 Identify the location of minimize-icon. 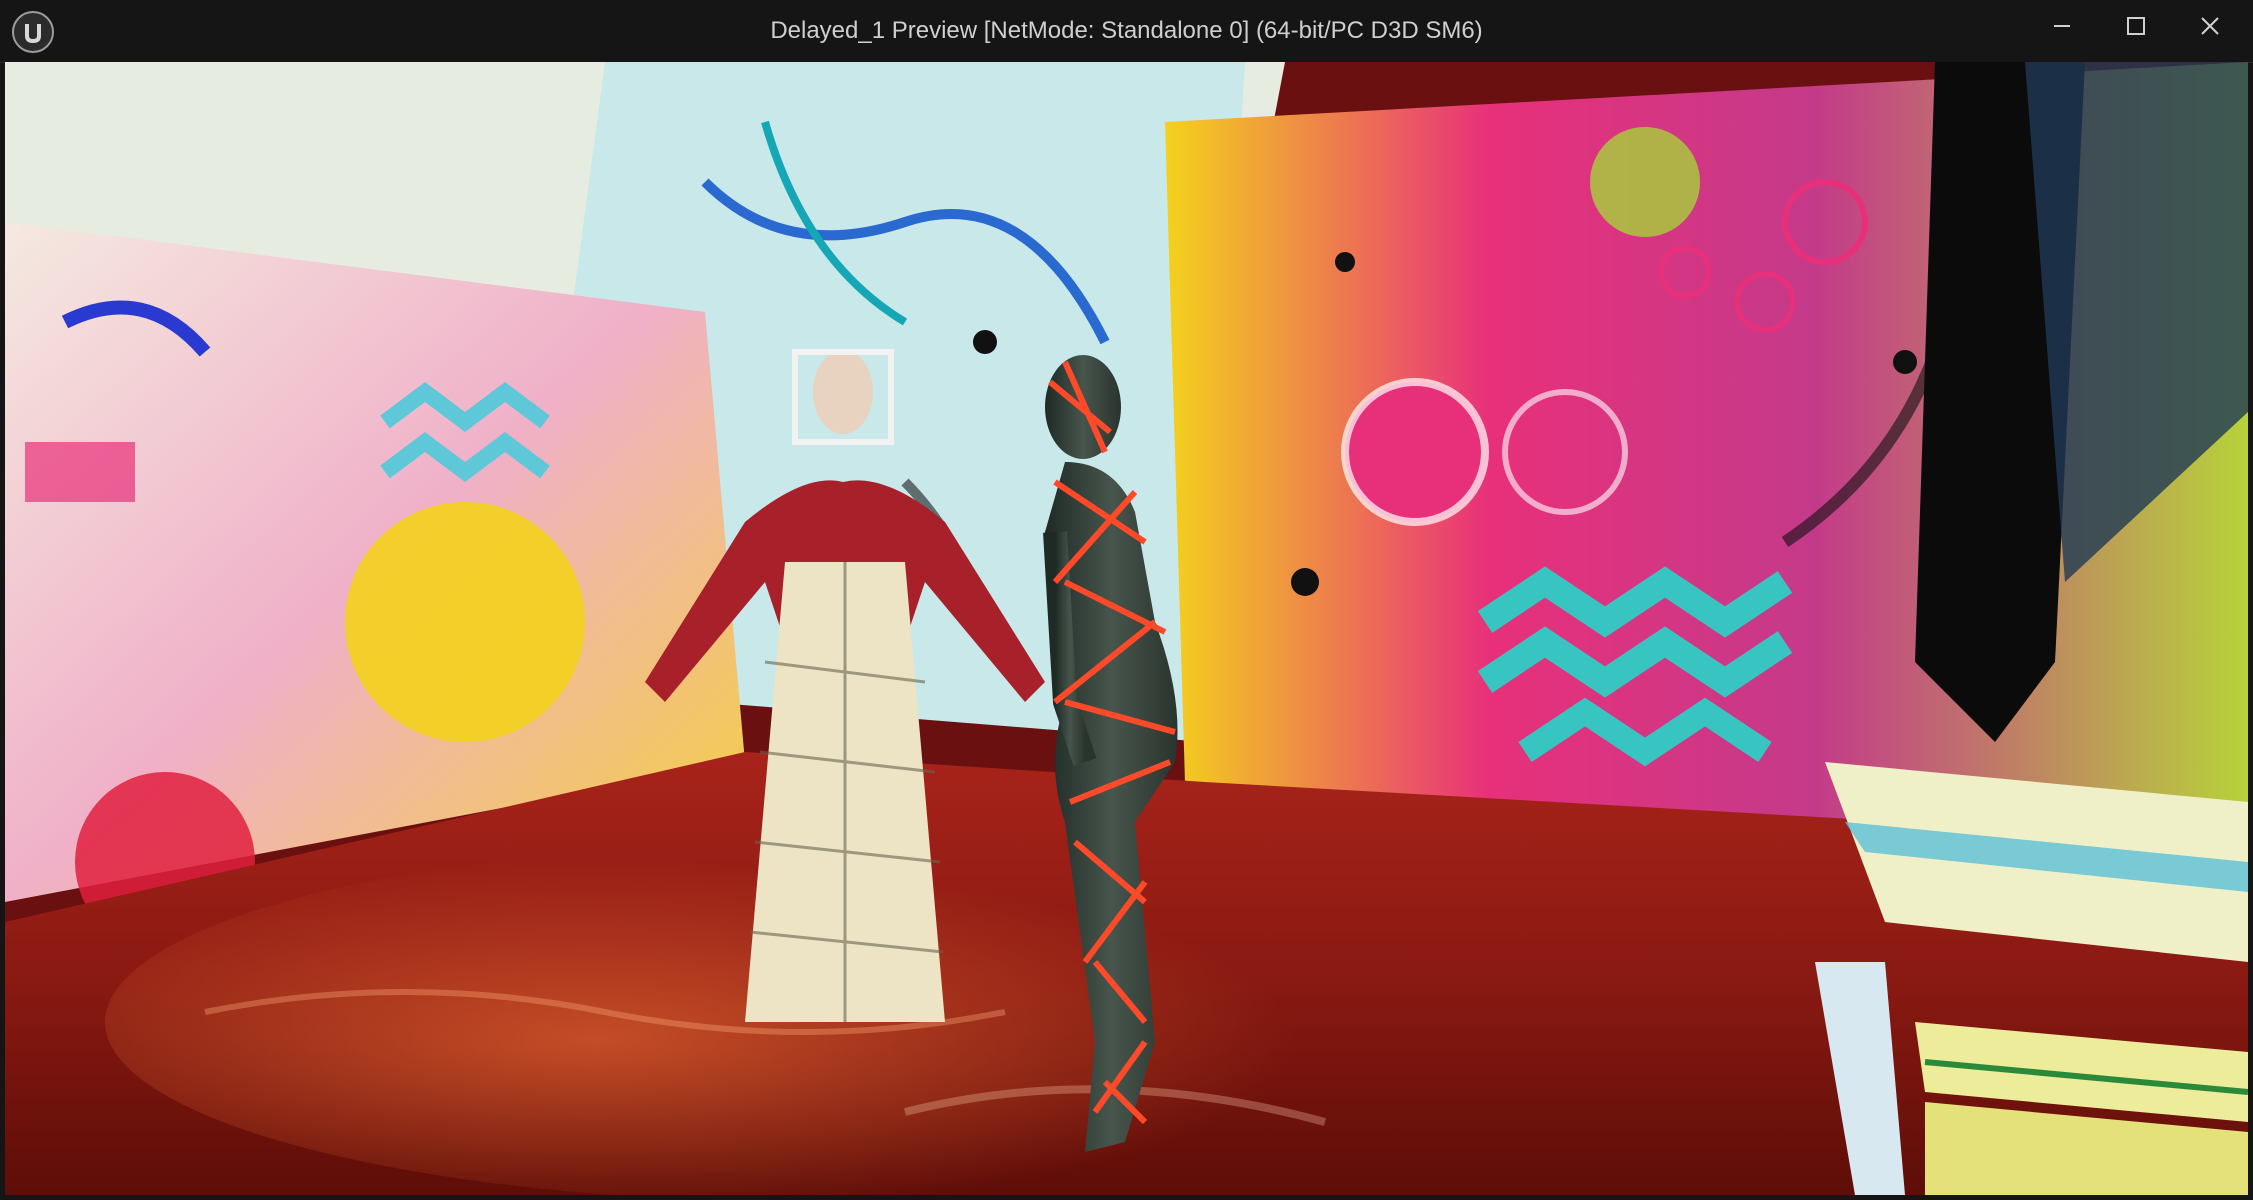
(2062, 26).